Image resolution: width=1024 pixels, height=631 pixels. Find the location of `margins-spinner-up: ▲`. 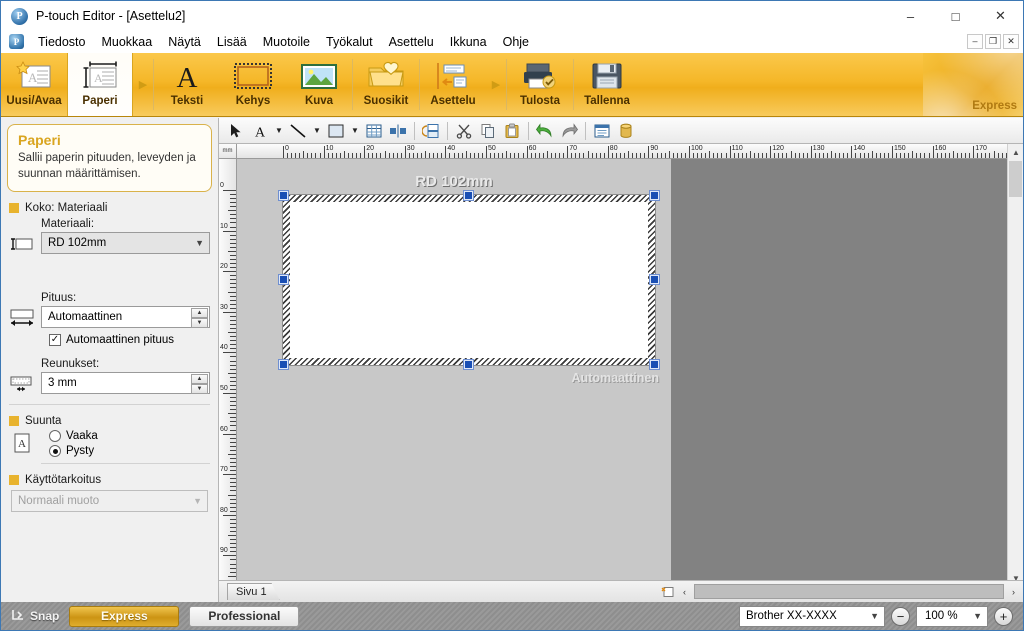

margins-spinner-up: ▲ is located at coordinates (199, 379).